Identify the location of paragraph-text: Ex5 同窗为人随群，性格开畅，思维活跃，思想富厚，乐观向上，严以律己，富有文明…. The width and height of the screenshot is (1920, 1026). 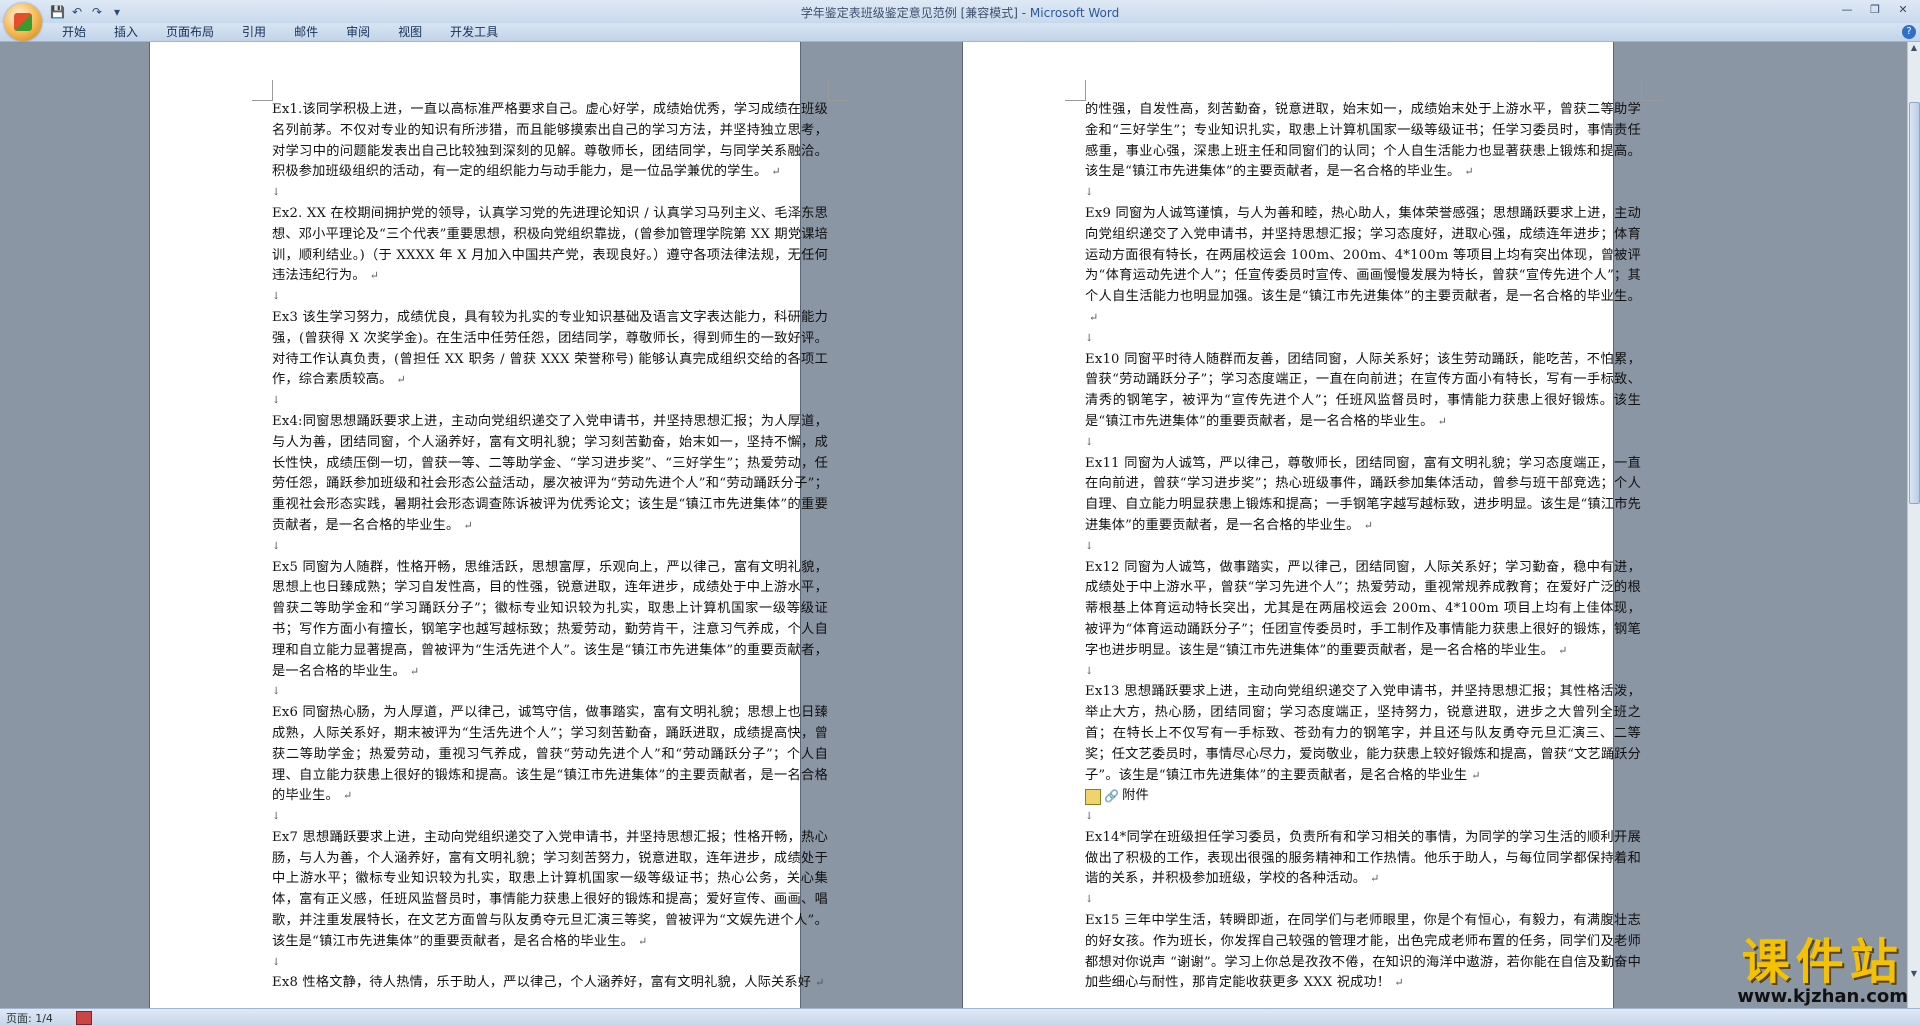
(550, 619).